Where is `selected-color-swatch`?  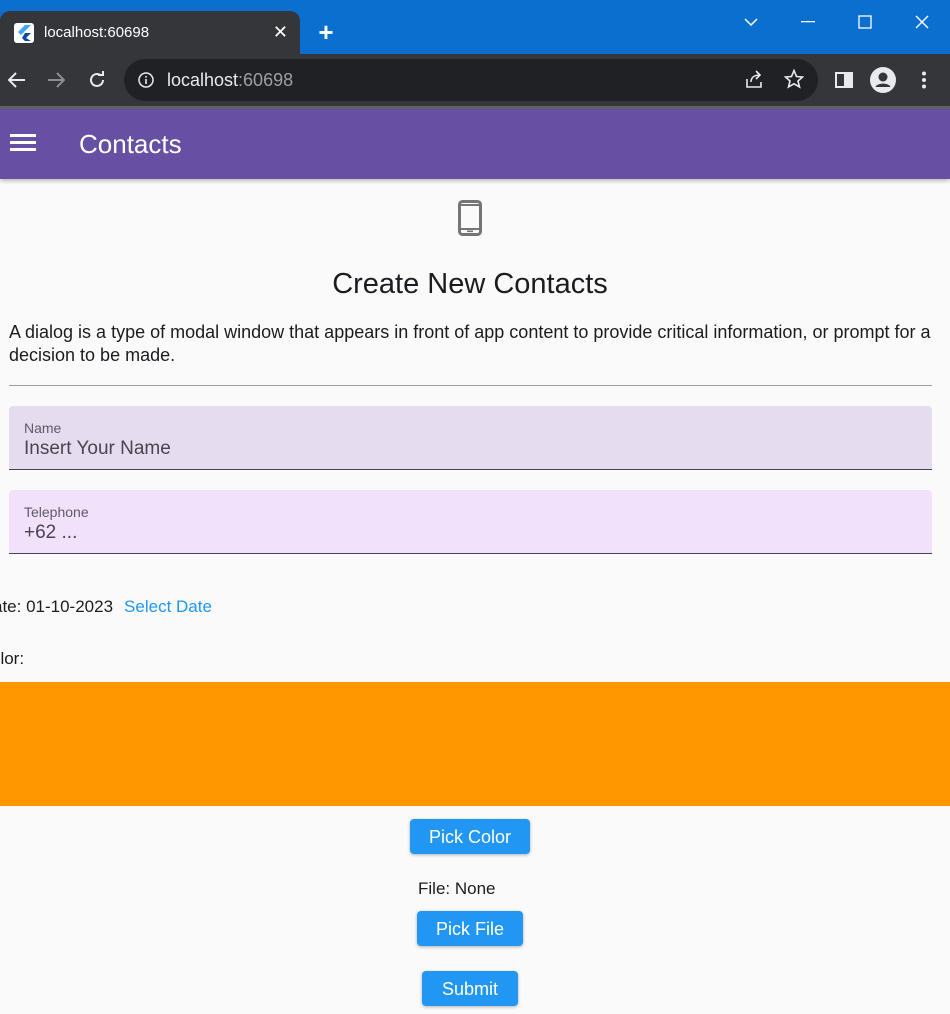 selected-color-swatch is located at coordinates (475, 744).